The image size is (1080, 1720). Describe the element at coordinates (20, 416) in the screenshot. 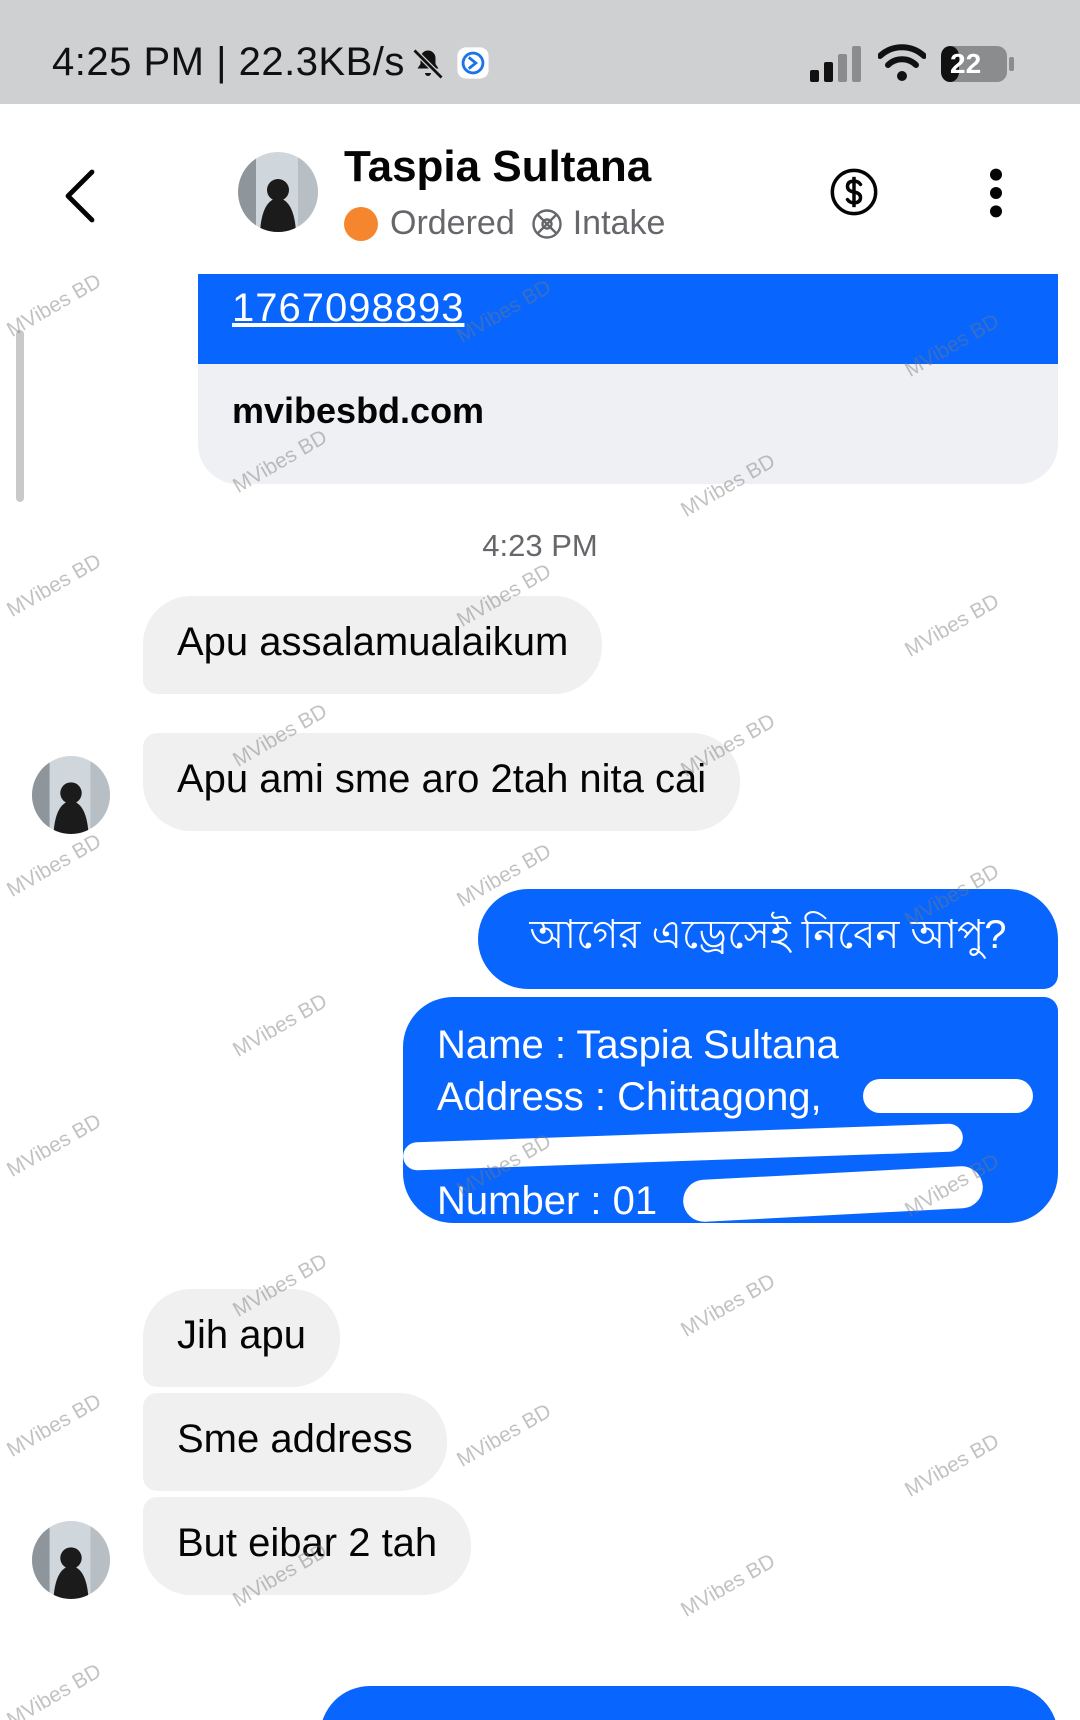

I see `scrollbar-thumb` at that location.